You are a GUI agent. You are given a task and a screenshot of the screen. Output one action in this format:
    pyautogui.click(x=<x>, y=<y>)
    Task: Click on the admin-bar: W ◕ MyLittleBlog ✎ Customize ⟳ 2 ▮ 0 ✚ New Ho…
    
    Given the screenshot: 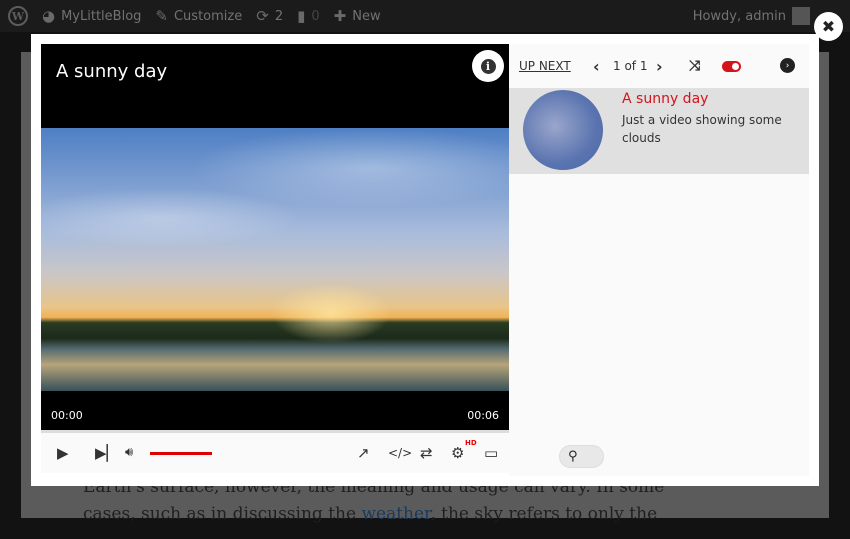 What is the action you would take?
    pyautogui.click(x=425, y=16)
    